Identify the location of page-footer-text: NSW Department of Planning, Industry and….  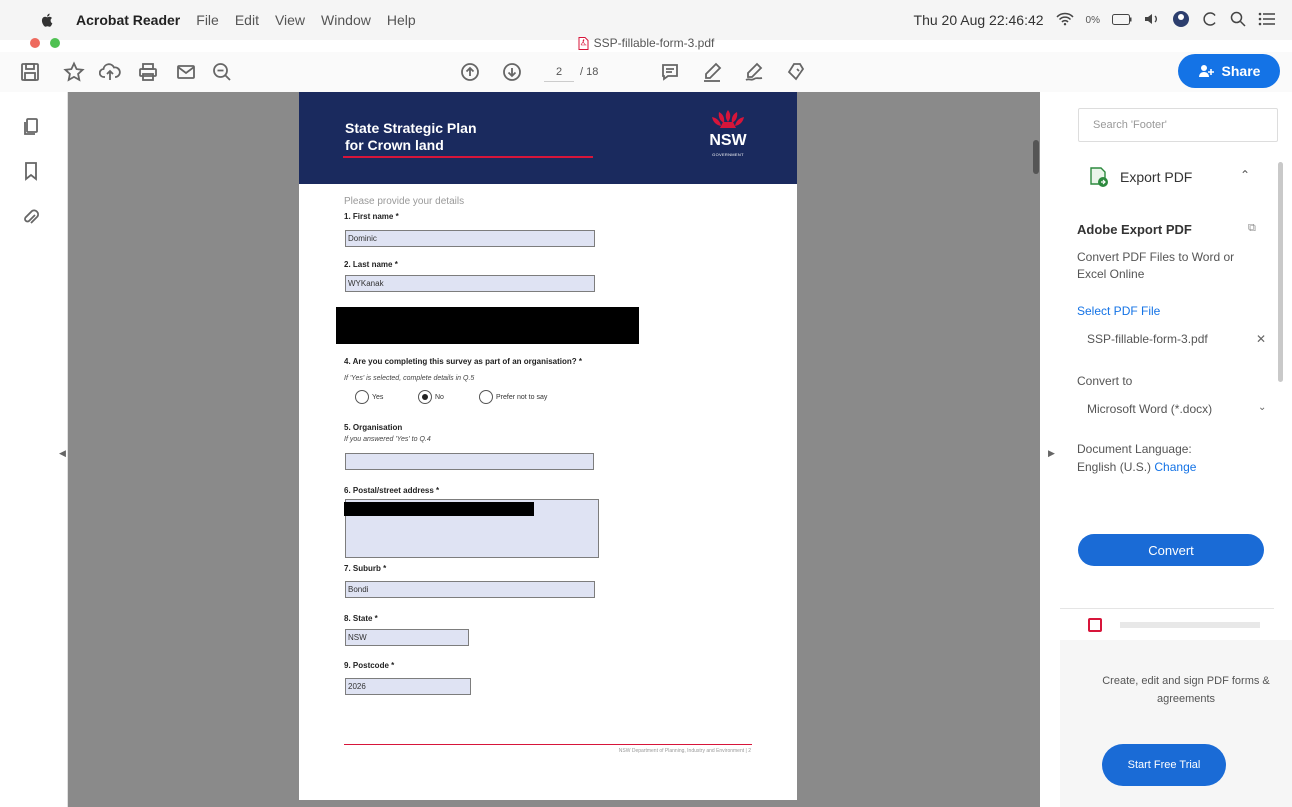
(684, 751).